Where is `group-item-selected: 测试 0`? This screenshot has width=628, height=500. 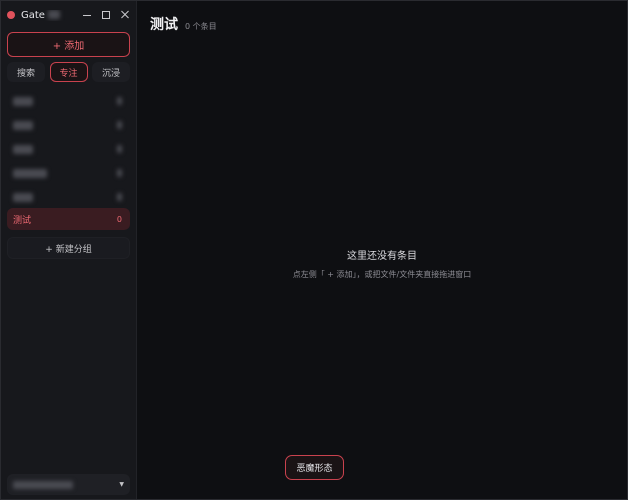
group-item-selected: 测试 0 is located at coordinates (68, 219).